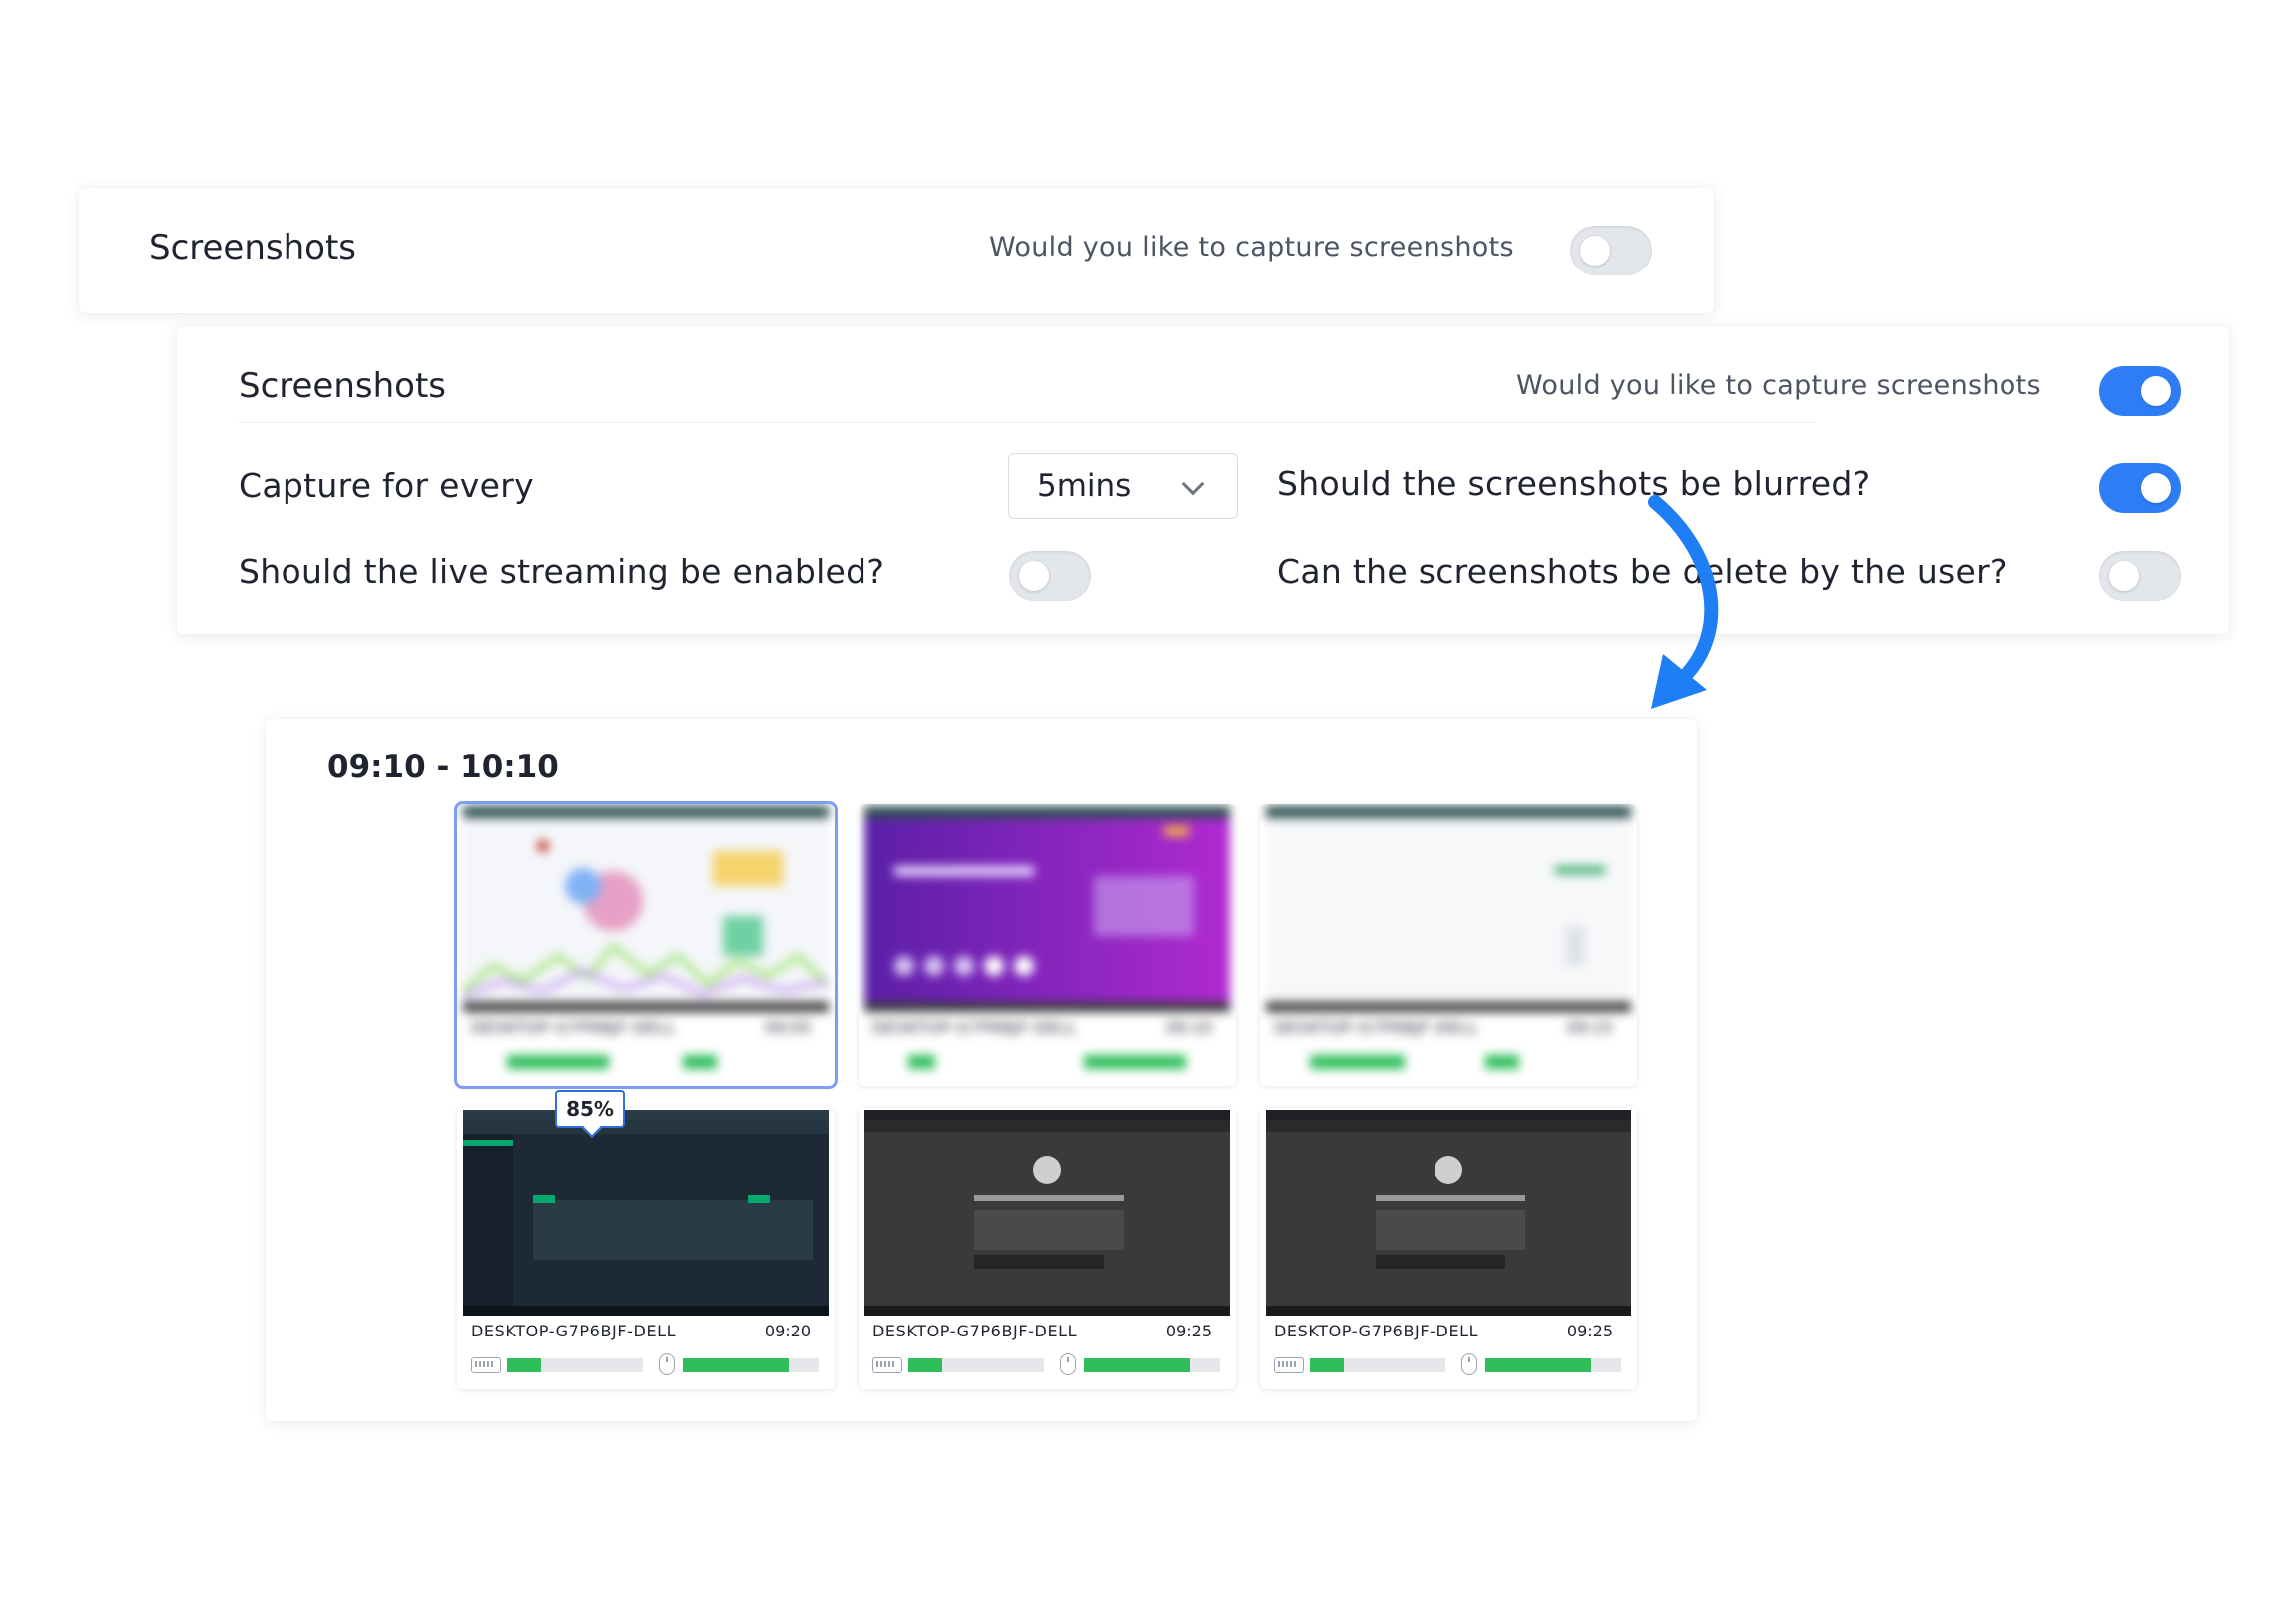  Describe the element at coordinates (387, 485) in the screenshot. I see `capture-interval-label: Capture for every` at that location.